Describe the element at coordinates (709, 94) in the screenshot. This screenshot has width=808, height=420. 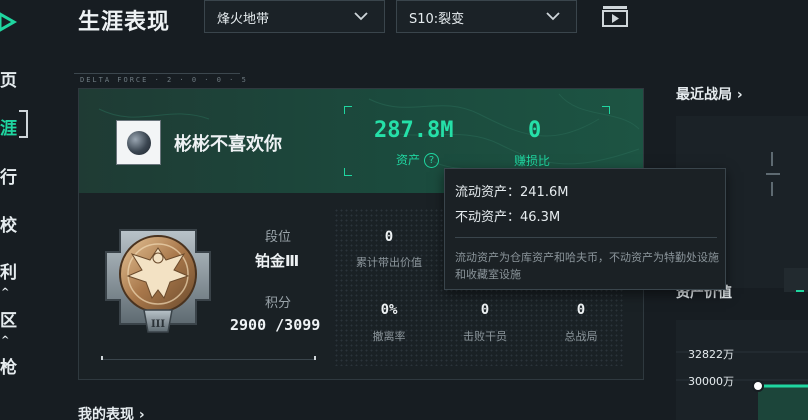
I see `recent-matches-link: 最近战局 ›` at that location.